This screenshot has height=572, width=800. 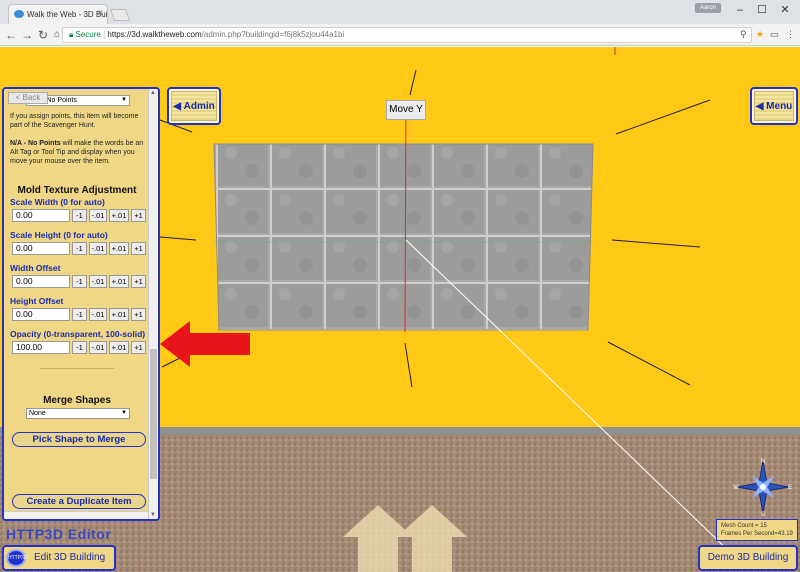 I want to click on bookmark-star-icon: ★, so click(x=760, y=34).